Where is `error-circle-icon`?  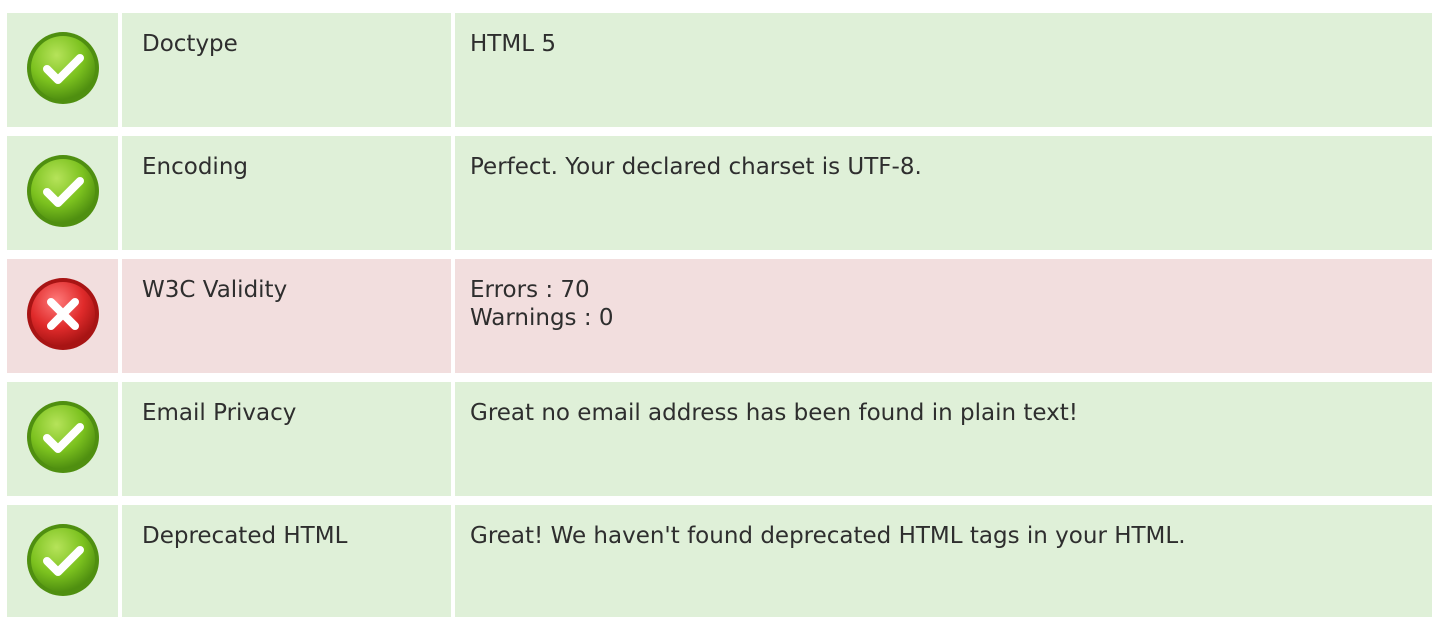 error-circle-icon is located at coordinates (63, 324).